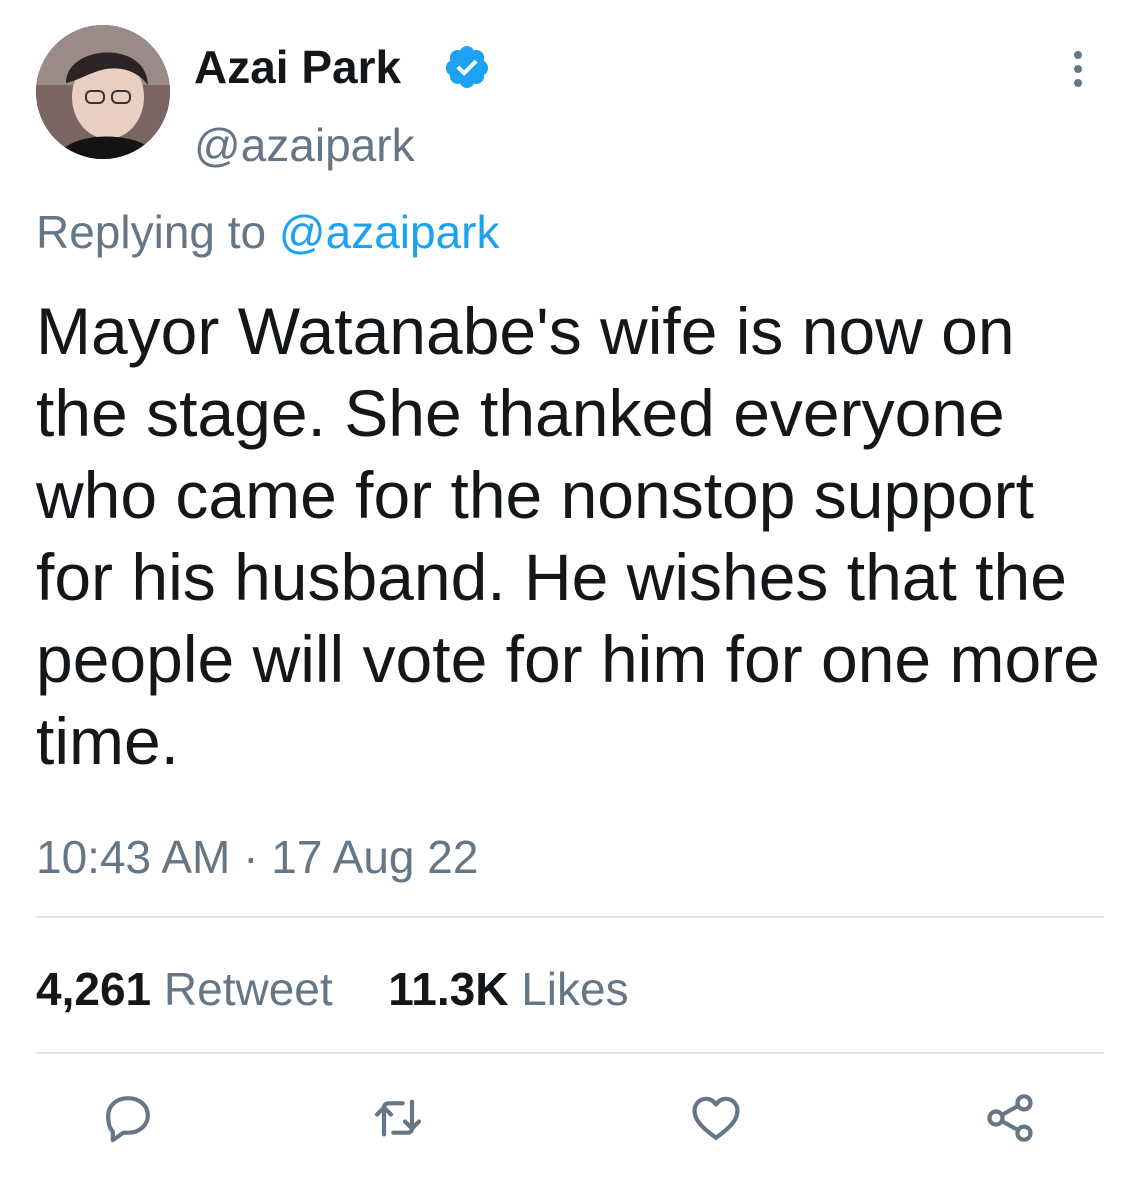  What do you see at coordinates (304, 145) in the screenshot?
I see `author-handle: @azaipark` at bounding box center [304, 145].